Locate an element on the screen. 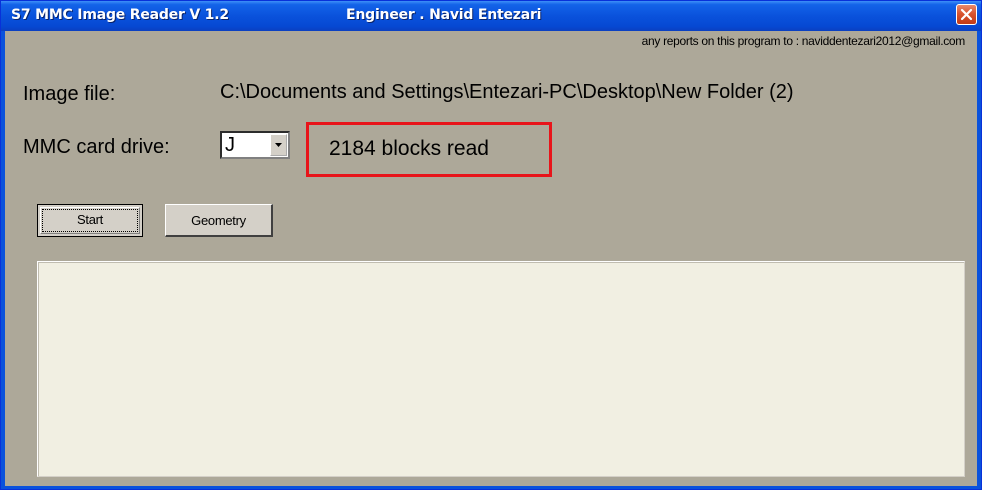  drive-dropdown-button is located at coordinates (278, 145).